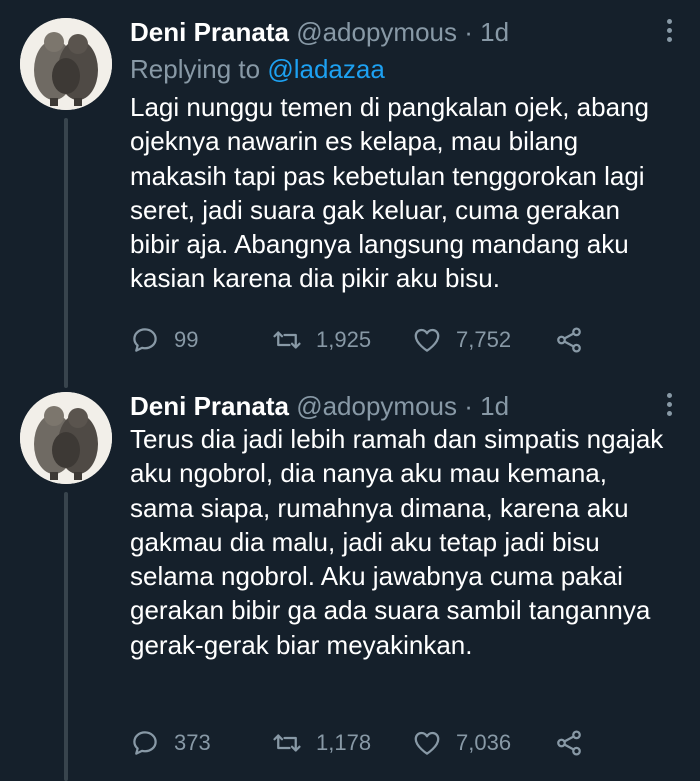  What do you see at coordinates (344, 339) in the screenshot?
I see `retweet-count: 1,925` at bounding box center [344, 339].